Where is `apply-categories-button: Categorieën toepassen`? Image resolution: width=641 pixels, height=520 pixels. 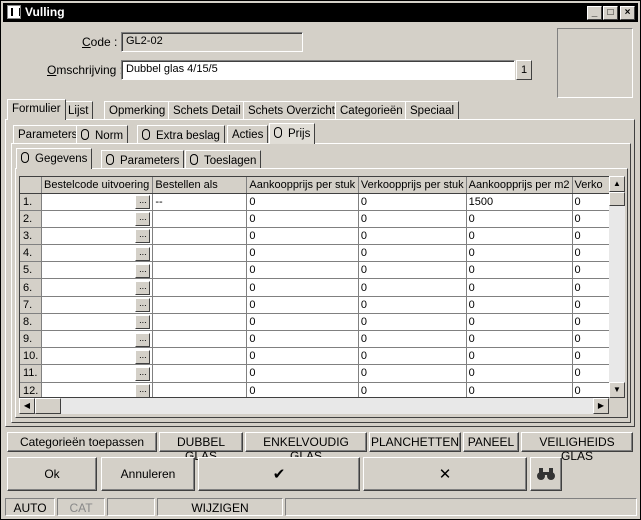 apply-categories-button: Categorieën toepassen is located at coordinates (82, 442).